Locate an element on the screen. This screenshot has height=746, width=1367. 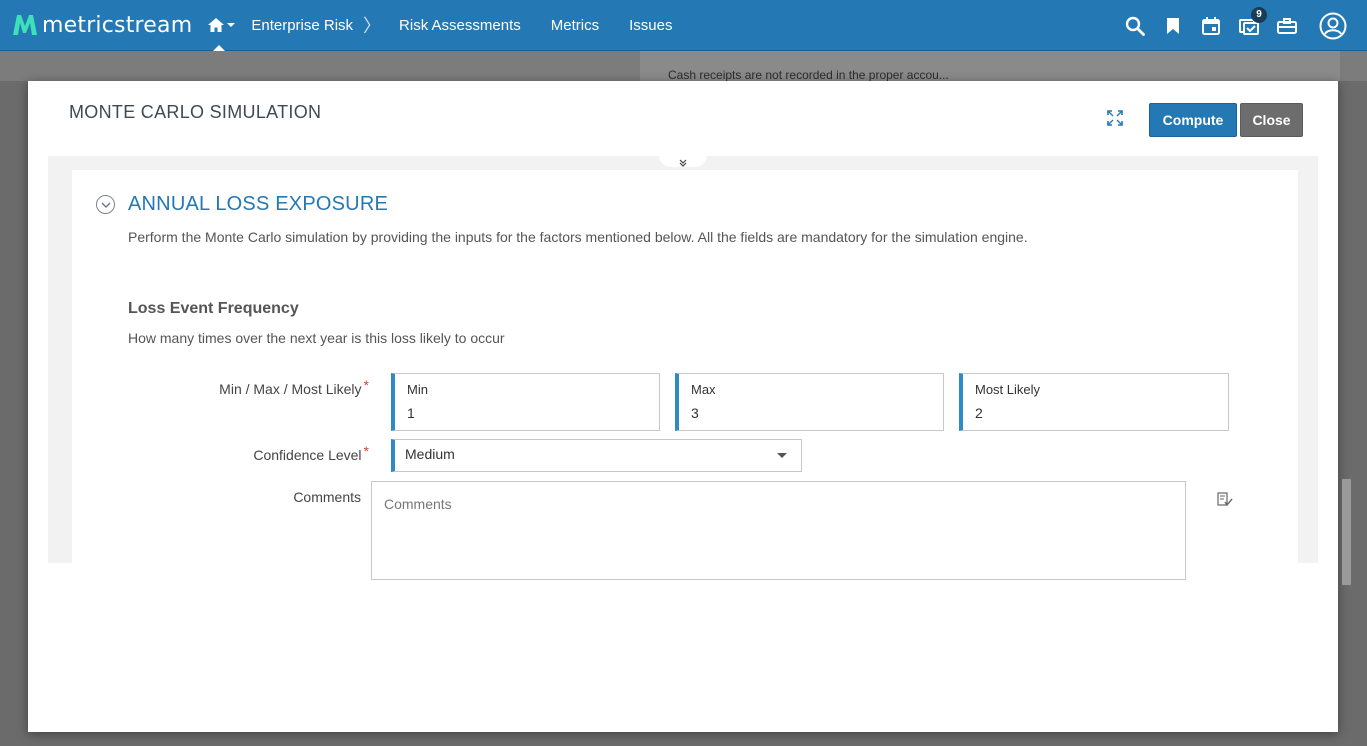
notification-count-badge: 9 is located at coordinates (1259, 14).